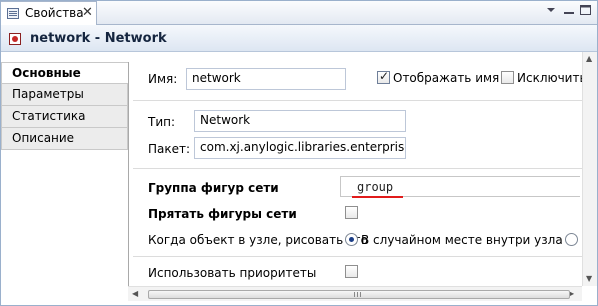  Describe the element at coordinates (585, 10) in the screenshot. I see `maximize-icon` at that location.